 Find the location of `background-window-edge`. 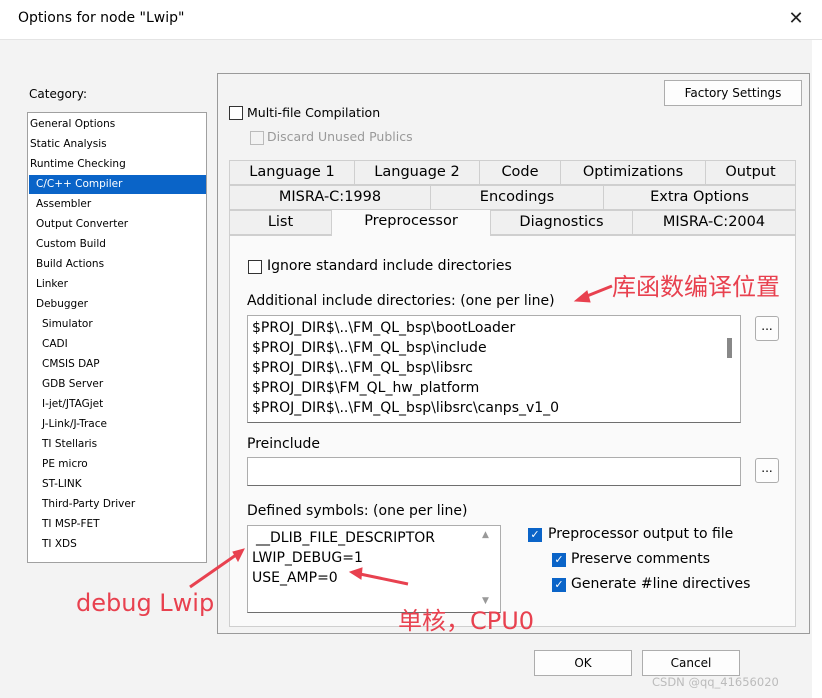

background-window-edge is located at coordinates (817, 369).